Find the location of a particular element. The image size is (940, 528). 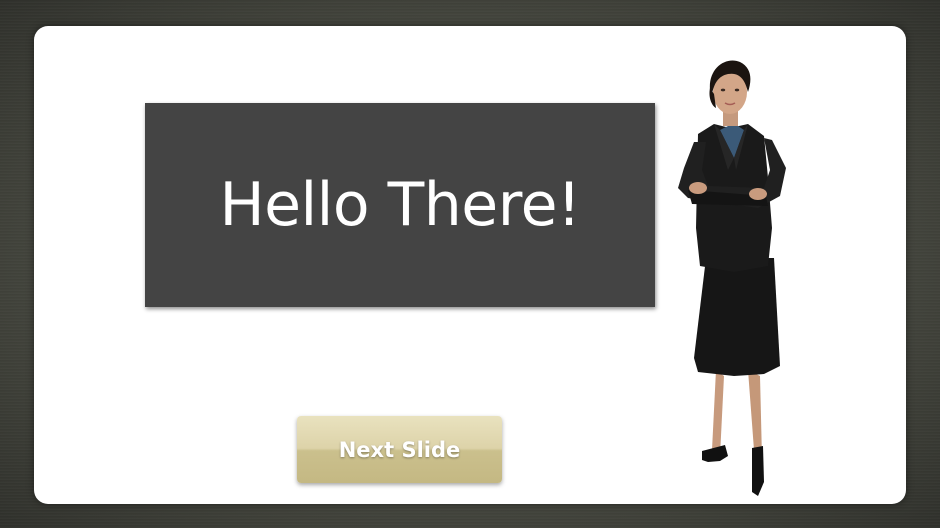

businesswoman-figure is located at coordinates (732, 278).